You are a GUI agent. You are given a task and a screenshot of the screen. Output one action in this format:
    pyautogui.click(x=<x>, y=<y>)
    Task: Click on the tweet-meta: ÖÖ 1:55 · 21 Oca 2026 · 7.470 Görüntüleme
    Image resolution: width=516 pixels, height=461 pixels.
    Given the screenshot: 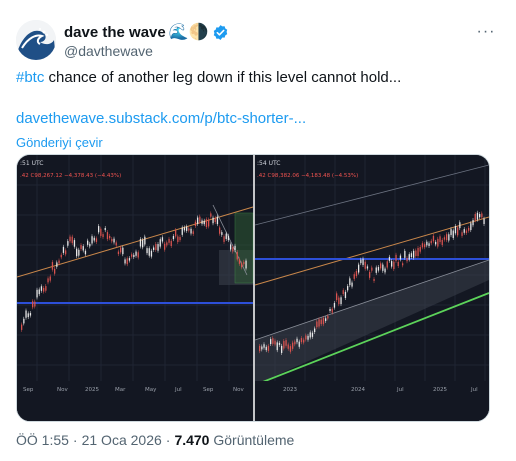 What is the action you would take?
    pyautogui.click(x=155, y=440)
    